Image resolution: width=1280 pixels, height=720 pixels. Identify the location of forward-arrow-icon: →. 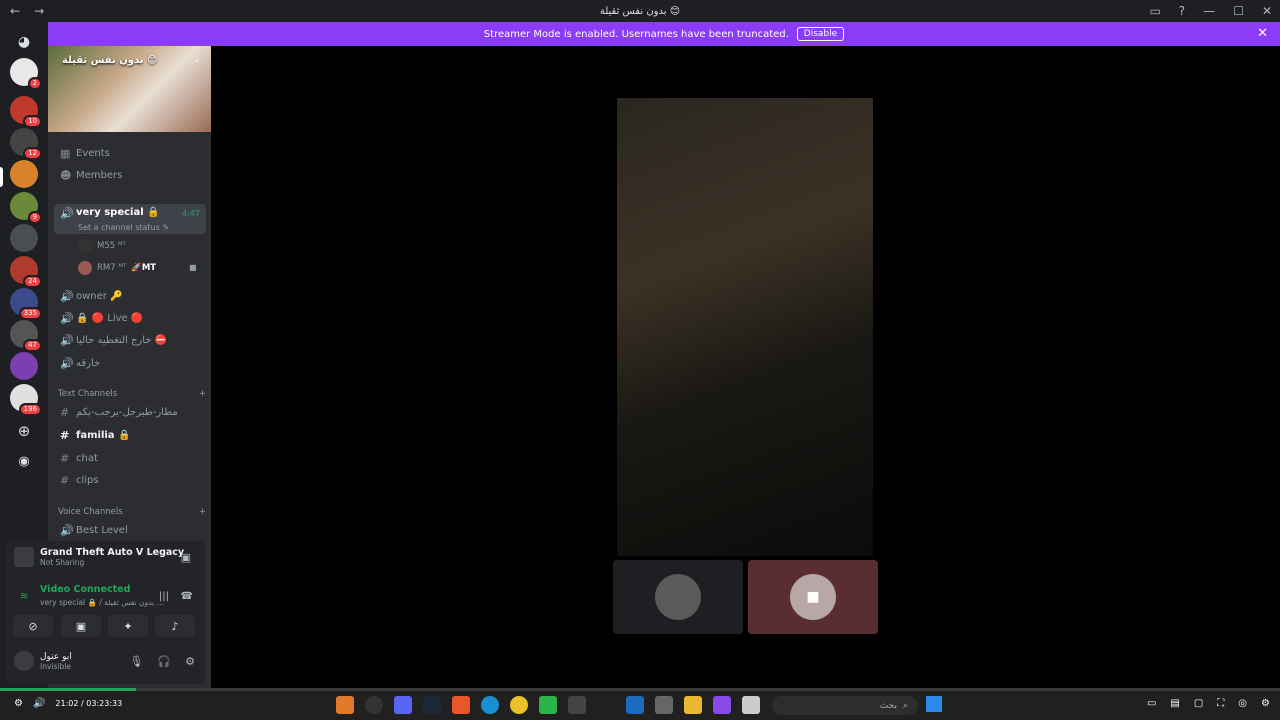
(39, 11).